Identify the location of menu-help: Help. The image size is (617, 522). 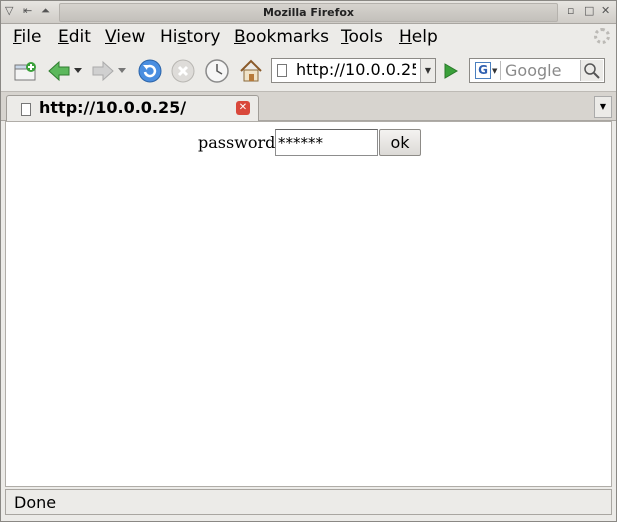
(418, 37).